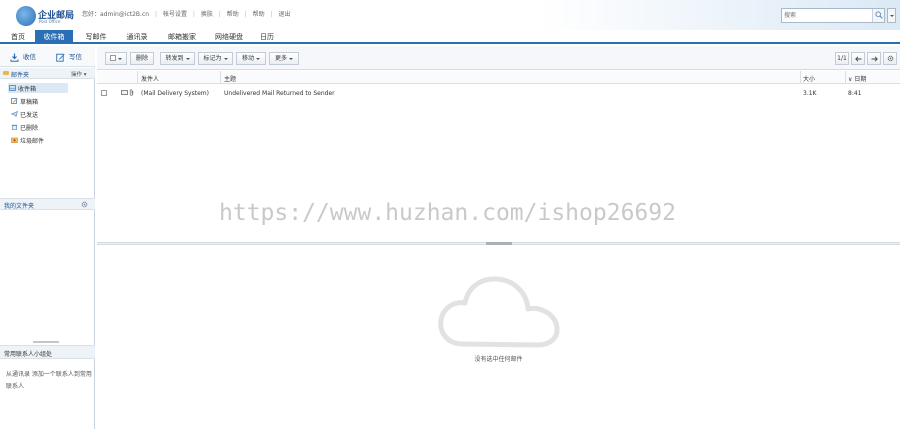 The height and width of the screenshot is (429, 900). Describe the element at coordinates (215, 58) in the screenshot. I see `mark-as-dropdown: 标记为` at that location.